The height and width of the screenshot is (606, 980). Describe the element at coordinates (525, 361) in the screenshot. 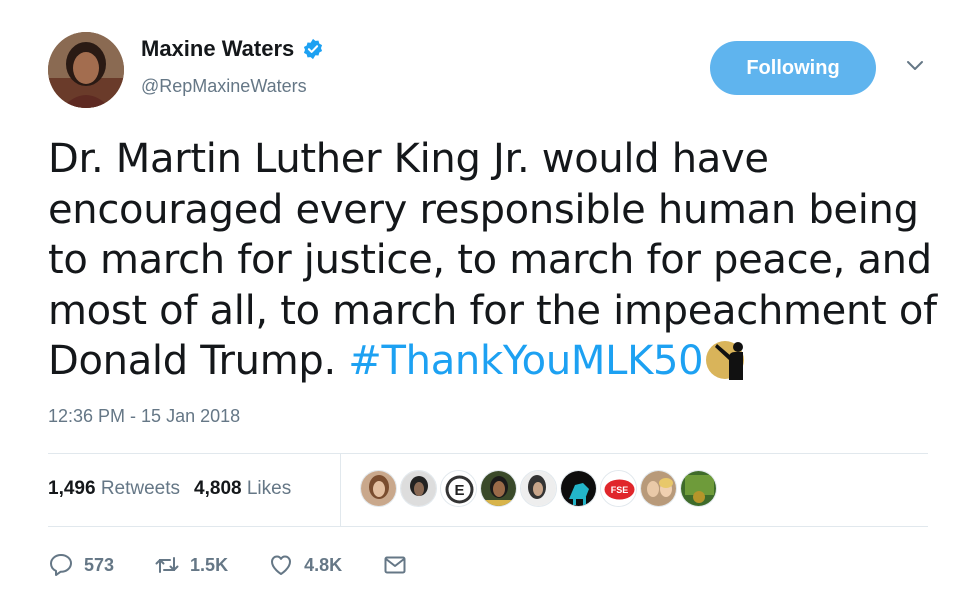

I see `hashtag-link: #ThankYouMLK50` at that location.